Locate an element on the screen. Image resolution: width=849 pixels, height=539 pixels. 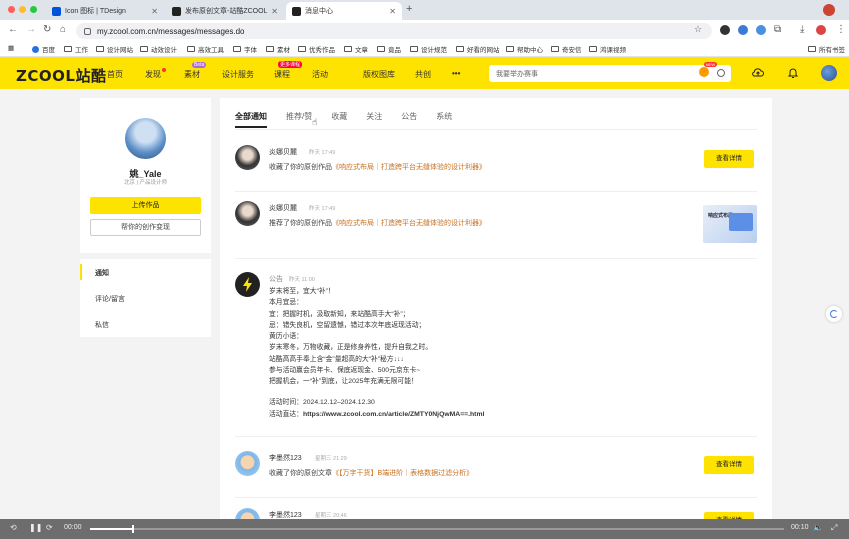
tab-favorites: 收藏 is located at coordinates (339, 119).